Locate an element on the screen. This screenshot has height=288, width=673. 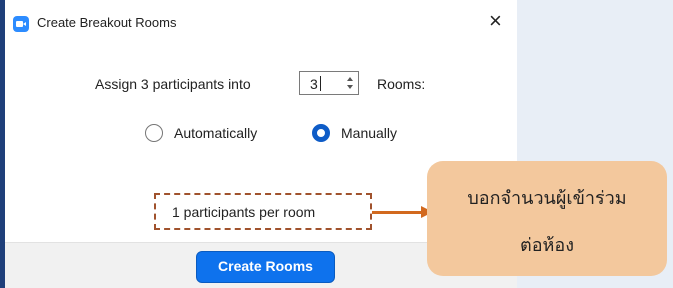
rooms-label: Rooms: is located at coordinates (401, 84).